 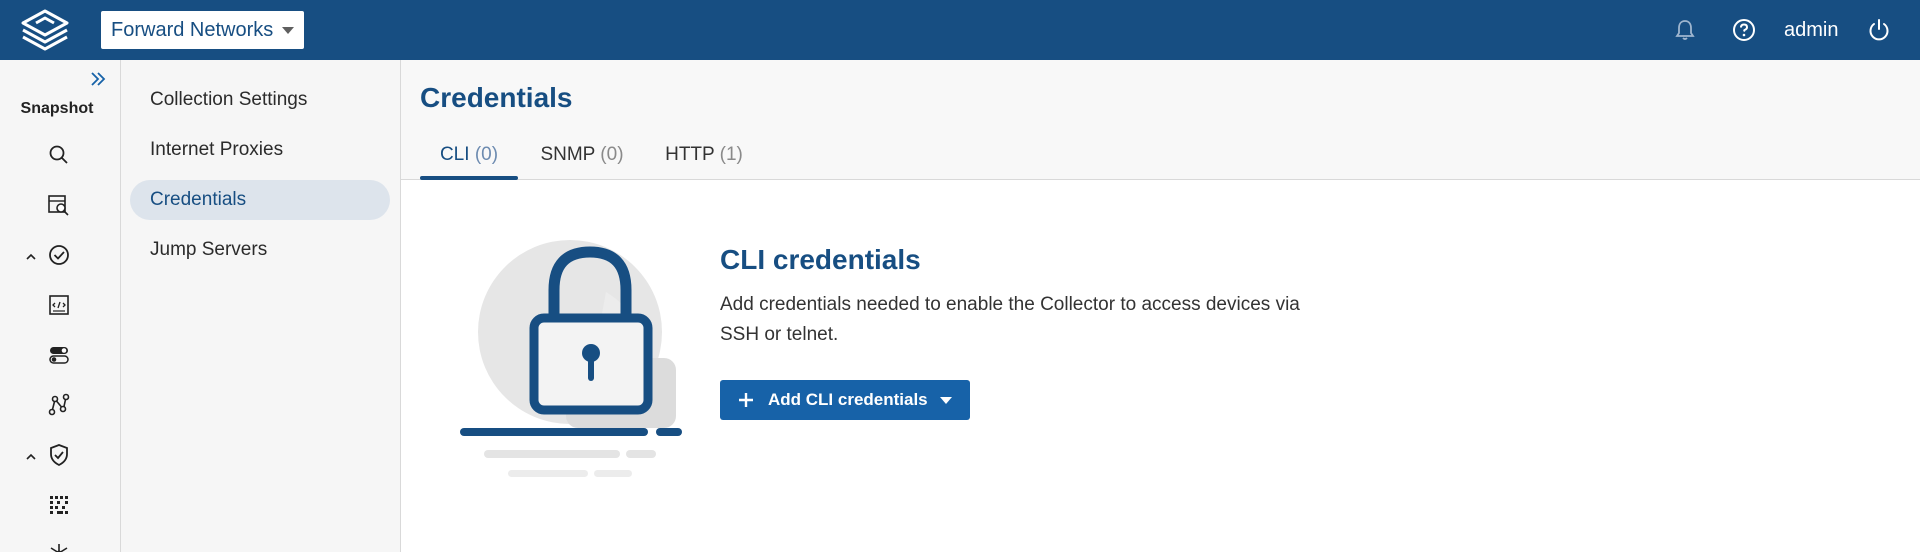 I want to click on tab-label: SNMP, so click(x=568, y=154).